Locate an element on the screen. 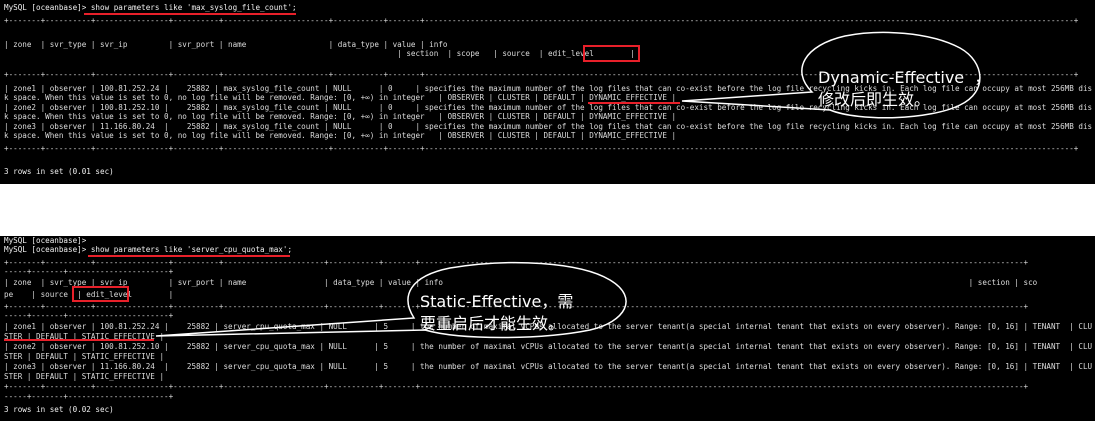 This screenshot has height=421, width=1095. terminal2-prompt-line: MySQL [oceanbase]> is located at coordinates (45, 240).